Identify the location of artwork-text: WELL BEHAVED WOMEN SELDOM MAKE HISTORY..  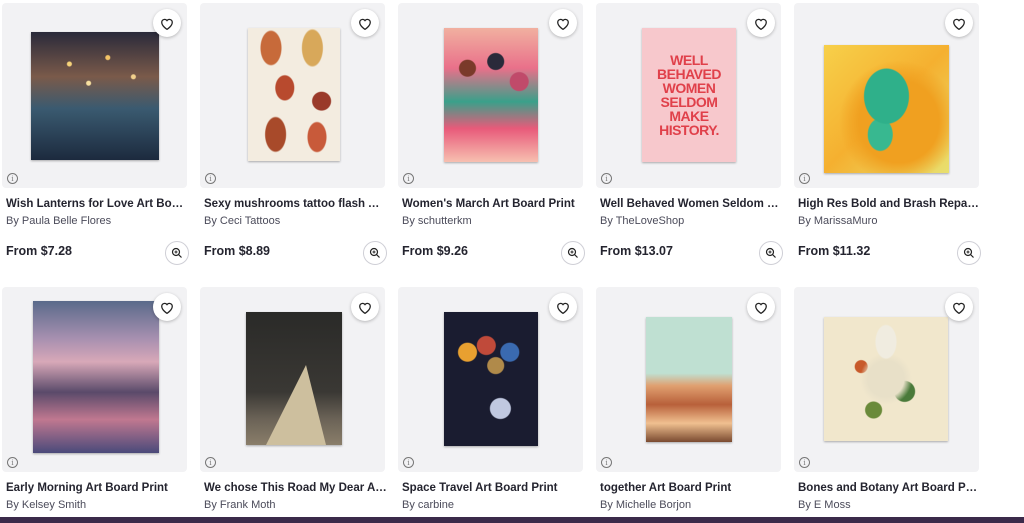
(689, 95).